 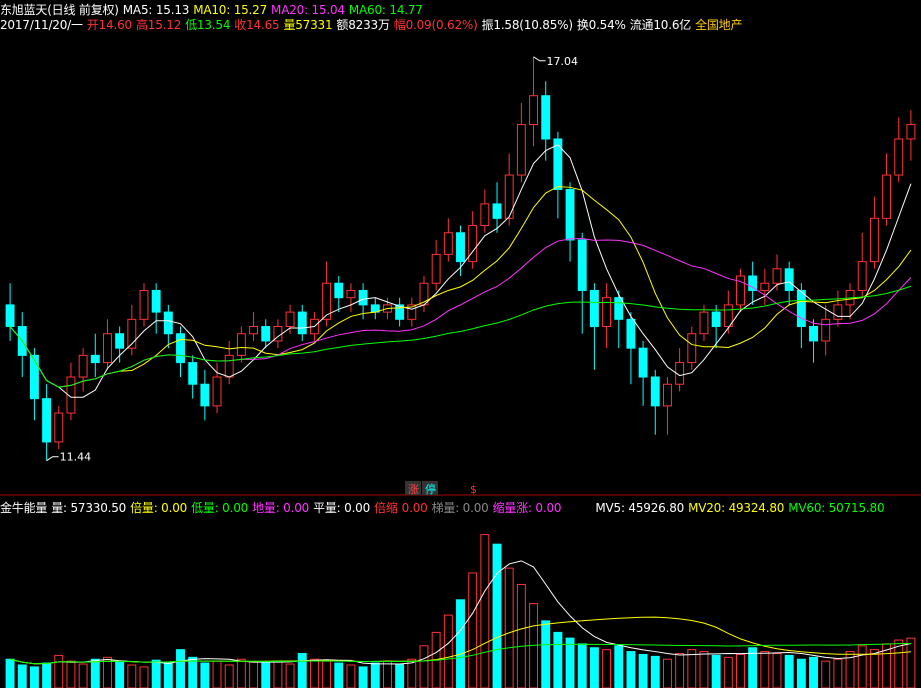 What do you see at coordinates (430, 489) in the screenshot?
I see `limit-up-badge-2: 停` at bounding box center [430, 489].